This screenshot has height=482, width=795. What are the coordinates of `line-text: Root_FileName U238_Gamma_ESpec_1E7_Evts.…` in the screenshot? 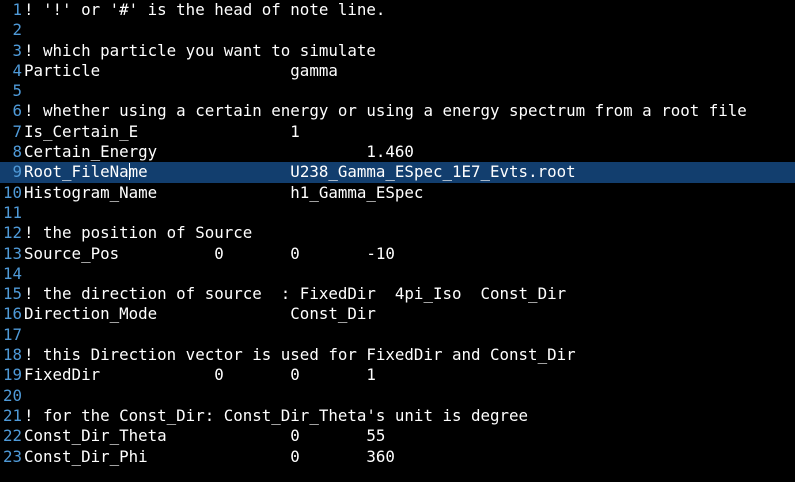 It's located at (409, 172).